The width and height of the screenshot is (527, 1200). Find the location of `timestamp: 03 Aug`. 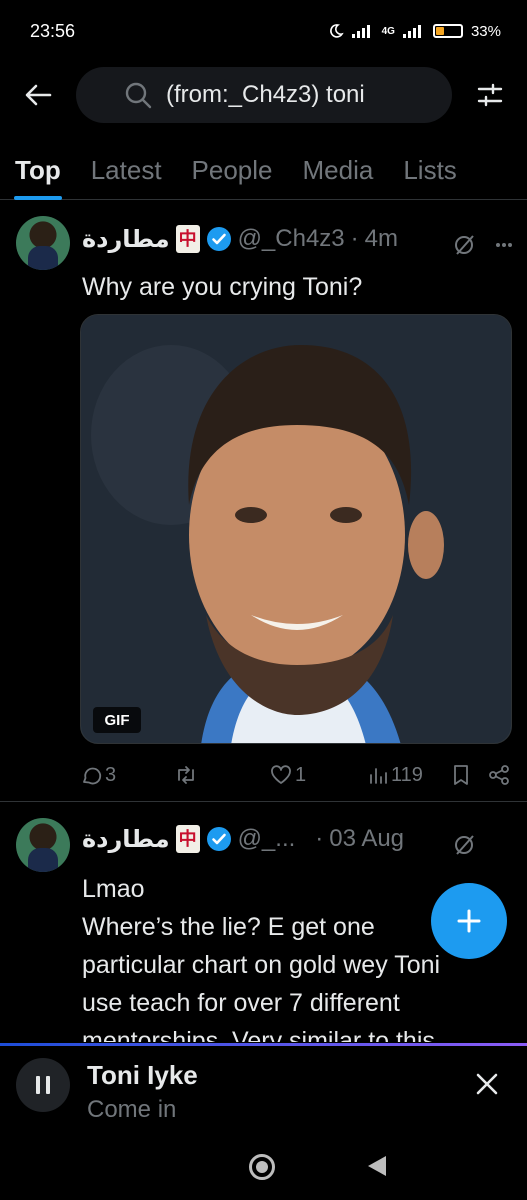

timestamp: 03 Aug is located at coordinates (366, 839).